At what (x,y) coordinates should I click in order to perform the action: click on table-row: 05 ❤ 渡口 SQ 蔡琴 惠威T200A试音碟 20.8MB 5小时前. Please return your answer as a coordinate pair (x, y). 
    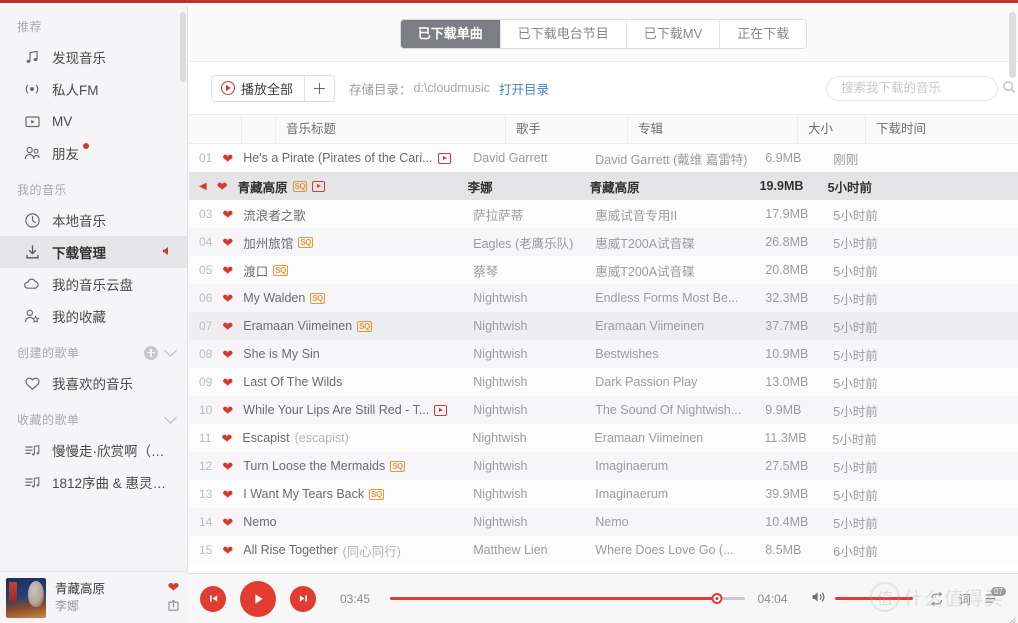
    Looking at the image, I should click on (603, 270).